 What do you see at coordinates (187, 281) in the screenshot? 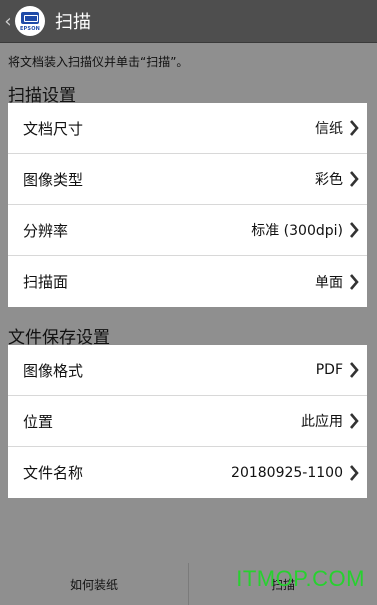
I see `setting-row-scan-side: 扫描面 单面` at bounding box center [187, 281].